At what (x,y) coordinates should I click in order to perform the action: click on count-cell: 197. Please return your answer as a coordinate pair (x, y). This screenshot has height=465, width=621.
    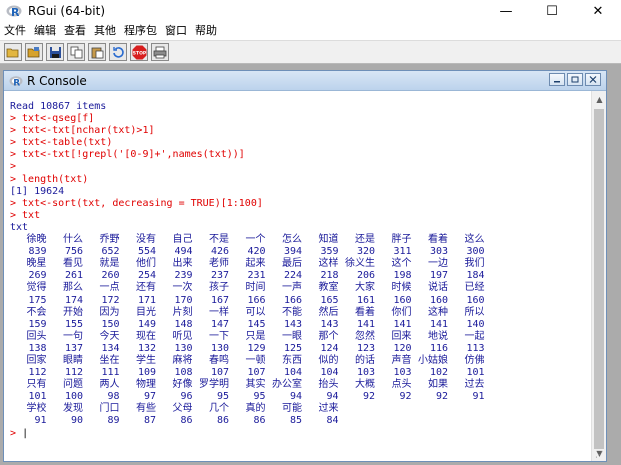
    Looking at the image, I should click on (438, 276).